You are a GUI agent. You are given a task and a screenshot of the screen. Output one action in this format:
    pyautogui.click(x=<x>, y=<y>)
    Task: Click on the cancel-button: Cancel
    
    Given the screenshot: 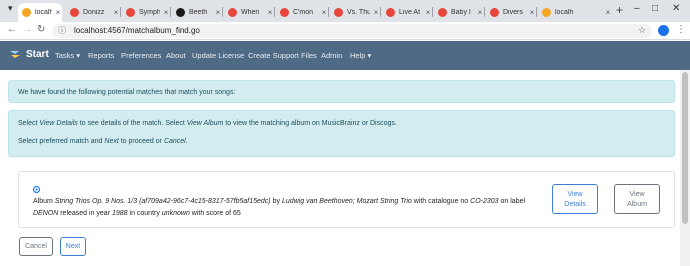 What is the action you would take?
    pyautogui.click(x=36, y=246)
    